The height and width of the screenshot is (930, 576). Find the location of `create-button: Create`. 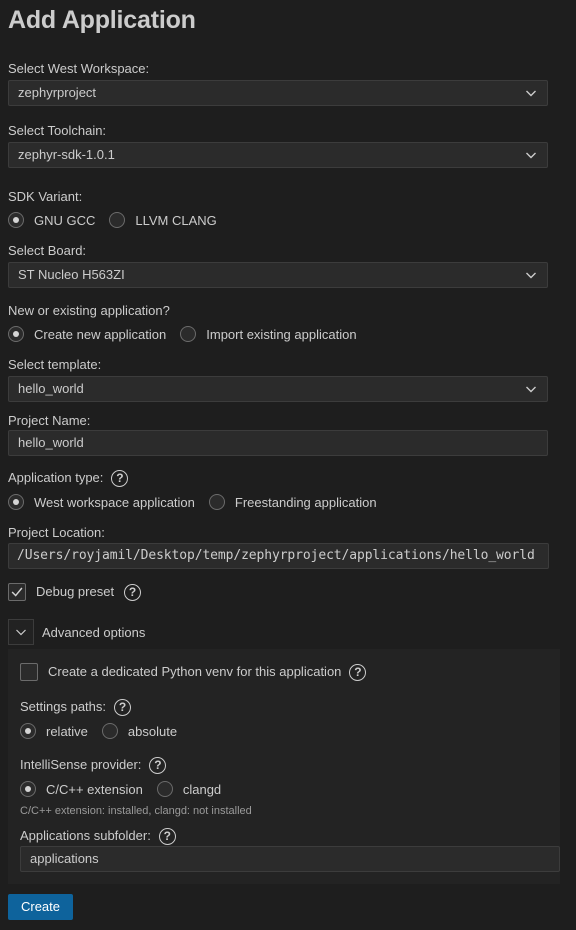

create-button: Create is located at coordinates (40, 907).